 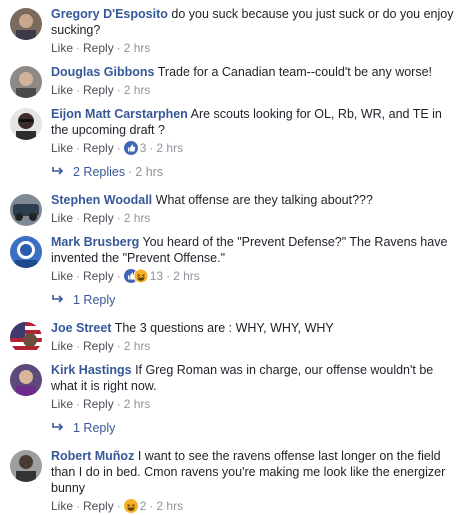 What do you see at coordinates (264, 200) in the screenshot?
I see `comment-text: What offense are they talking about???` at bounding box center [264, 200].